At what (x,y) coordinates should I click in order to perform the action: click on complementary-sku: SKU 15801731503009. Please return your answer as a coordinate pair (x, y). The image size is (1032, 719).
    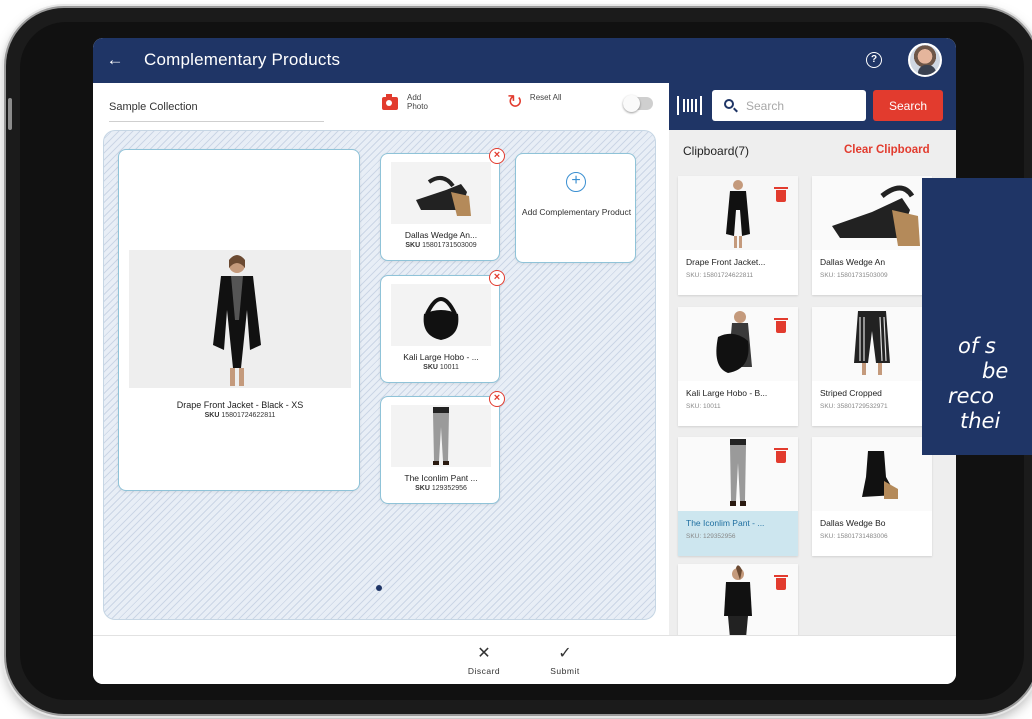
    Looking at the image, I should click on (441, 245).